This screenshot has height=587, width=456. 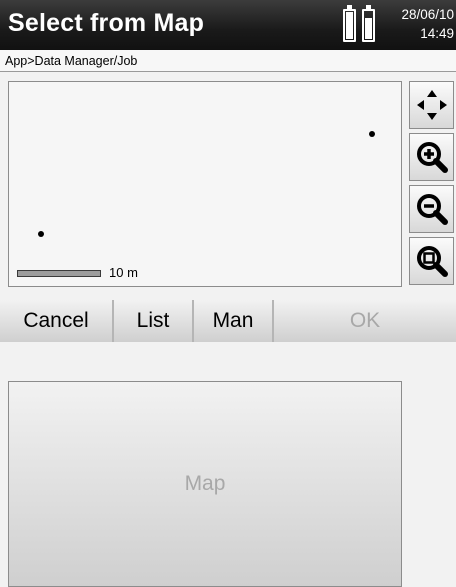 What do you see at coordinates (437, 33) in the screenshot?
I see `time-text: 14:49` at bounding box center [437, 33].